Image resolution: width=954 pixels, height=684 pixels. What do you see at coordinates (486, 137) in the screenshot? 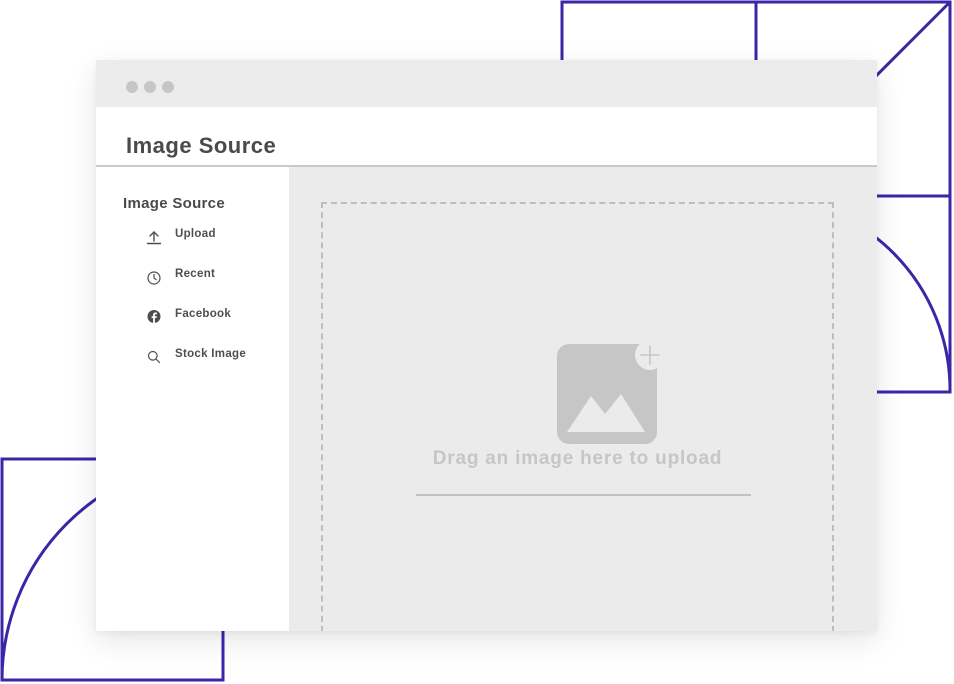
I see `page-header: Image Source` at bounding box center [486, 137].